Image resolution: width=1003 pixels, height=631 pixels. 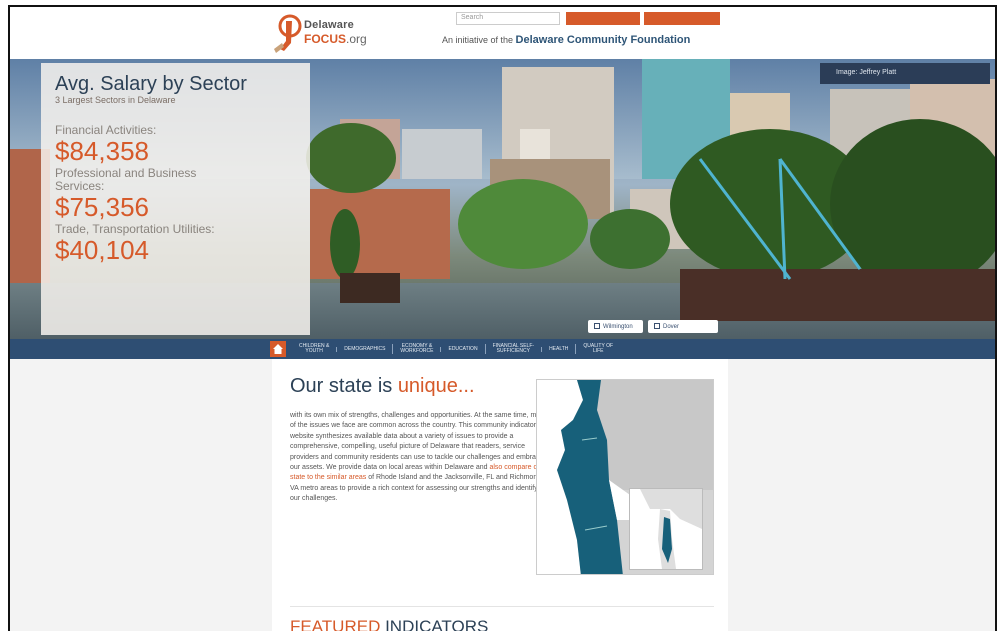 I want to click on nav-item: FINANCIAL SELF- SUFFICIENCY, so click(x=513, y=349).